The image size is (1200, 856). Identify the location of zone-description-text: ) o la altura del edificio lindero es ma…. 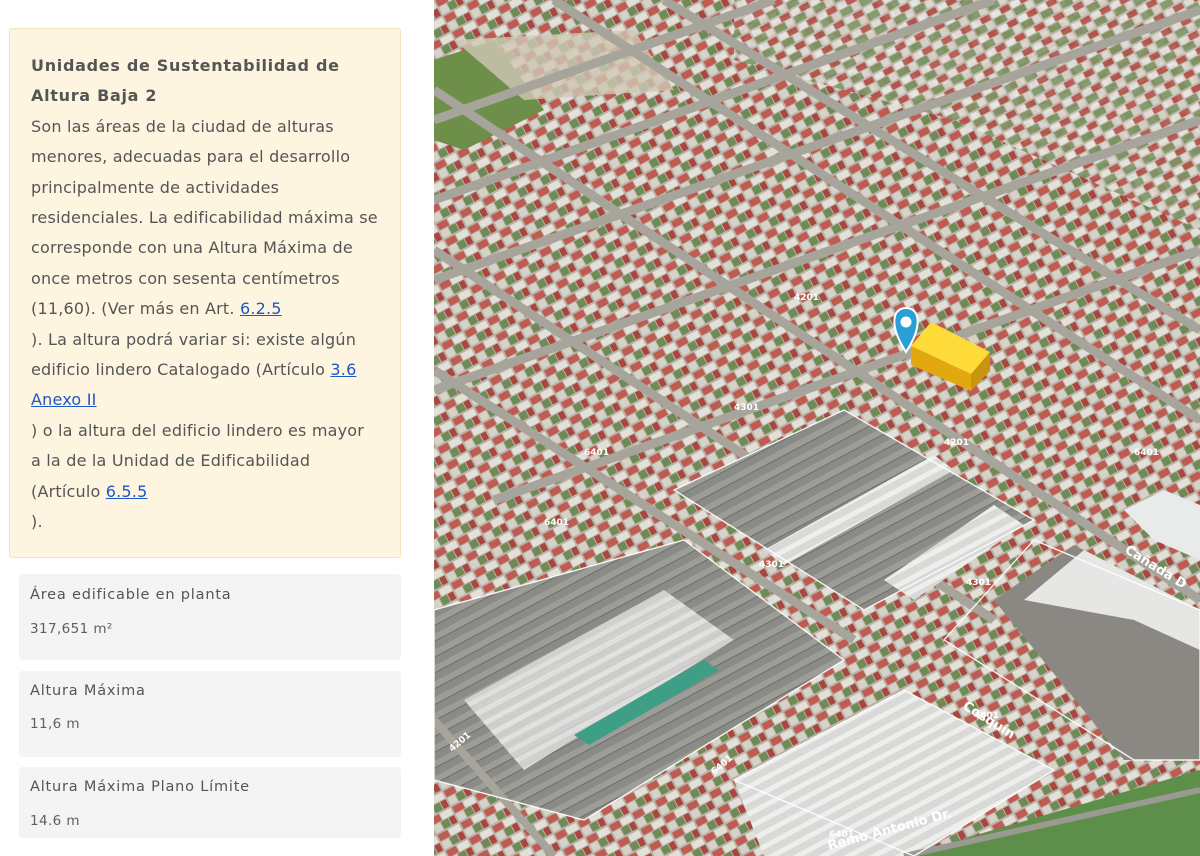
(198, 460).